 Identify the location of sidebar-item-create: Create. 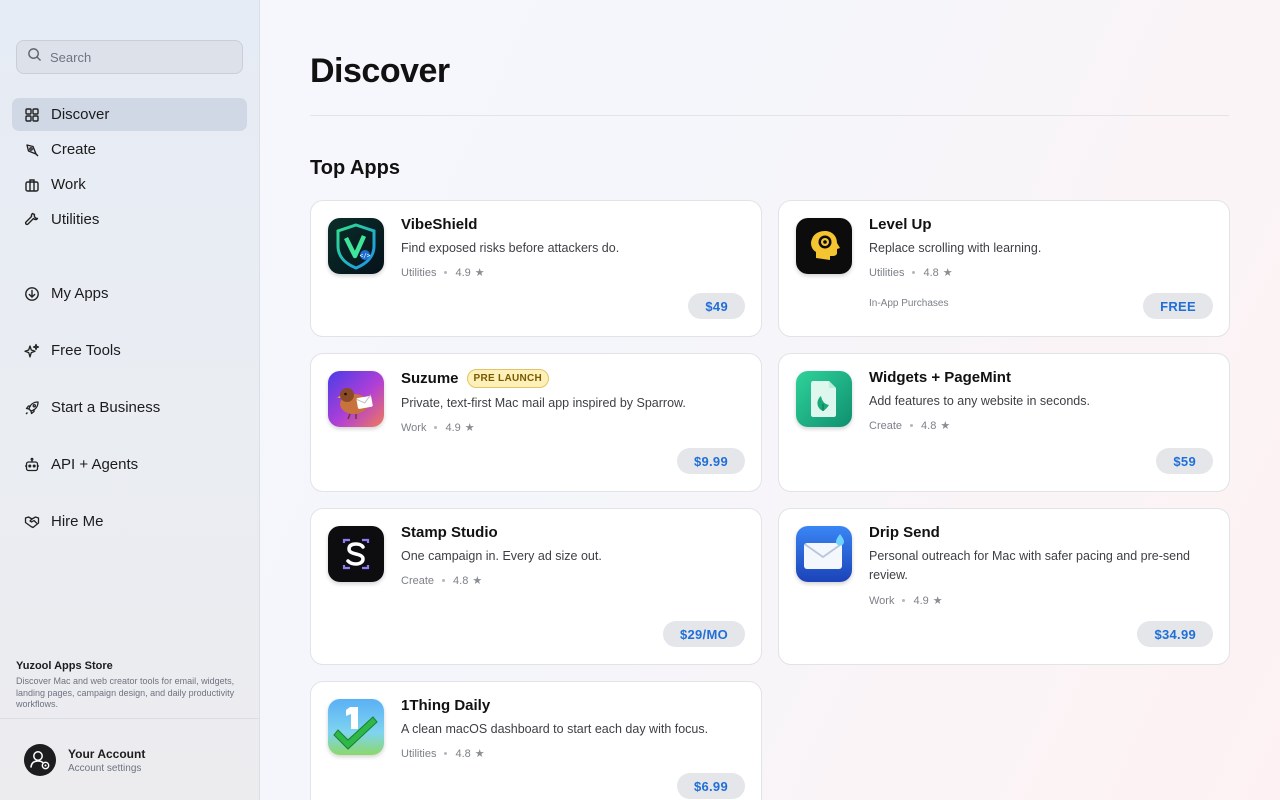
(129, 149).